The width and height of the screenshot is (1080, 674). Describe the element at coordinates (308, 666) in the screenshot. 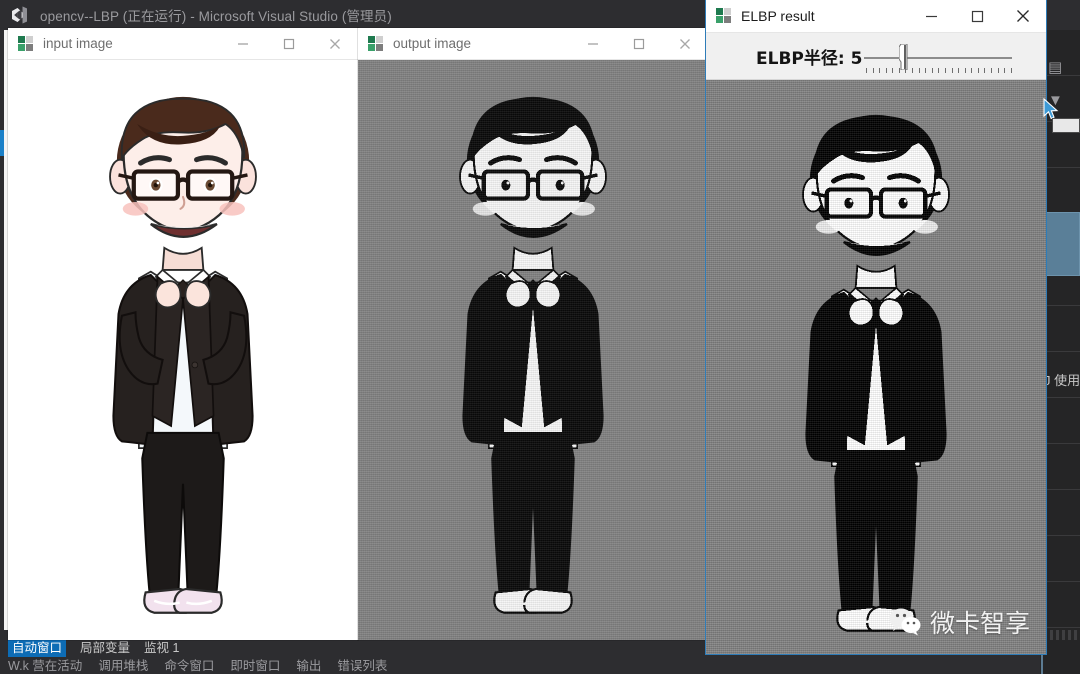

I see `debug-tab-output: 输出` at that location.